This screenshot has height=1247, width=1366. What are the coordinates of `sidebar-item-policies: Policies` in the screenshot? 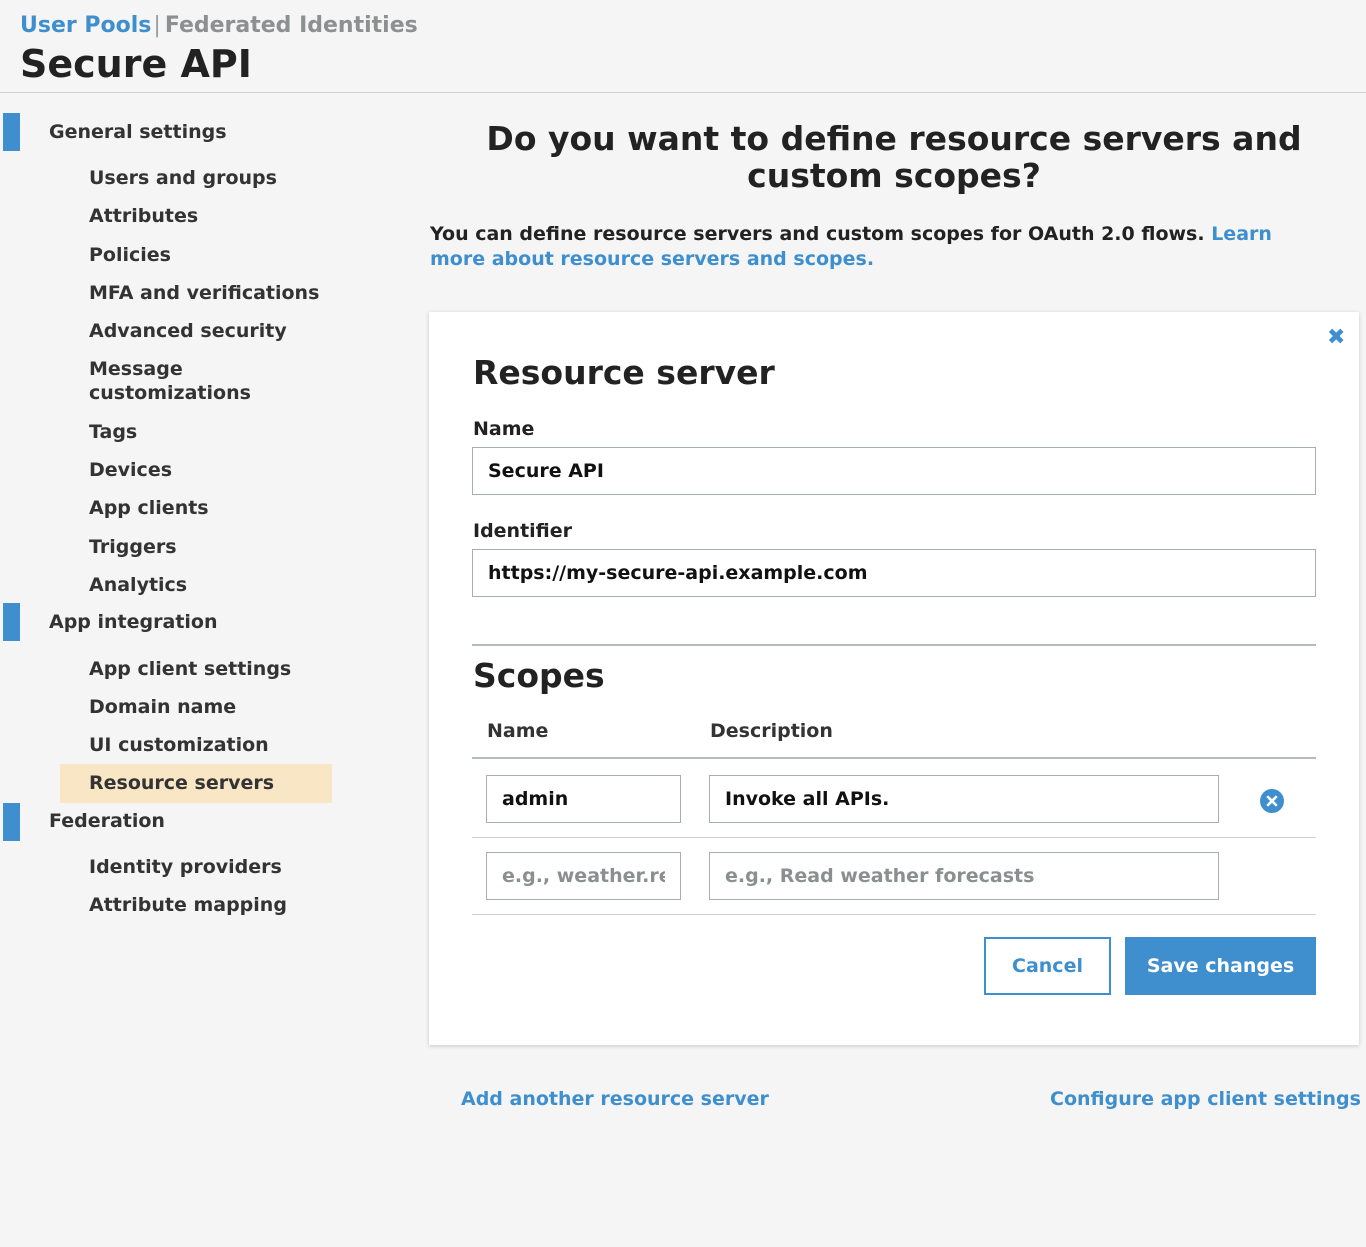 It's located at (130, 255).